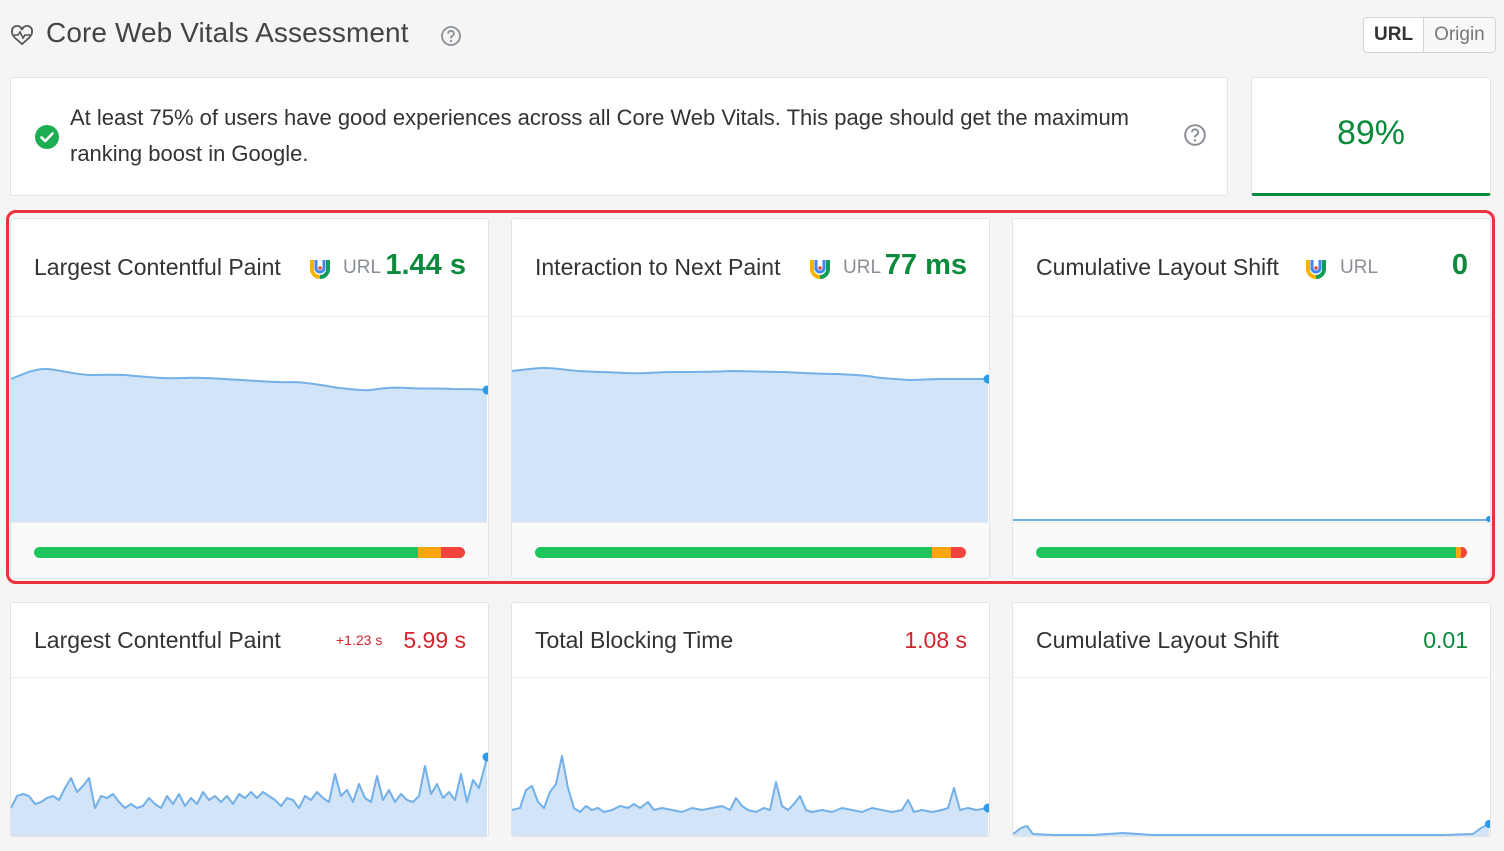 The image size is (1504, 851). Describe the element at coordinates (1251, 719) in the screenshot. I see `lab-metric-card-cls: Cumulative Layout Shift 0.01` at that location.